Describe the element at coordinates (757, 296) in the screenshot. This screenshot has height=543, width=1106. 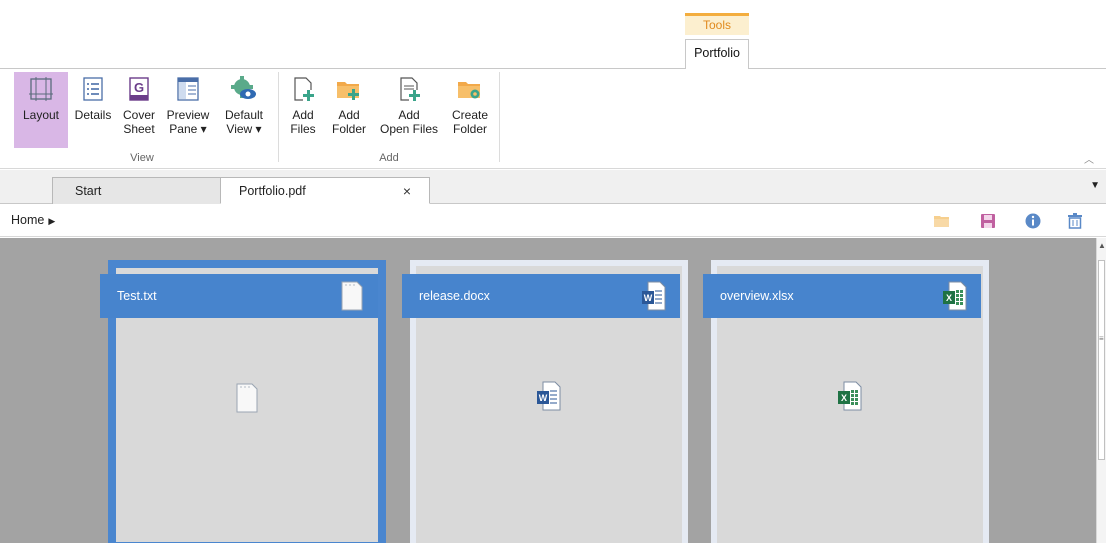
I see `file-name: overview.xlsx` at that location.